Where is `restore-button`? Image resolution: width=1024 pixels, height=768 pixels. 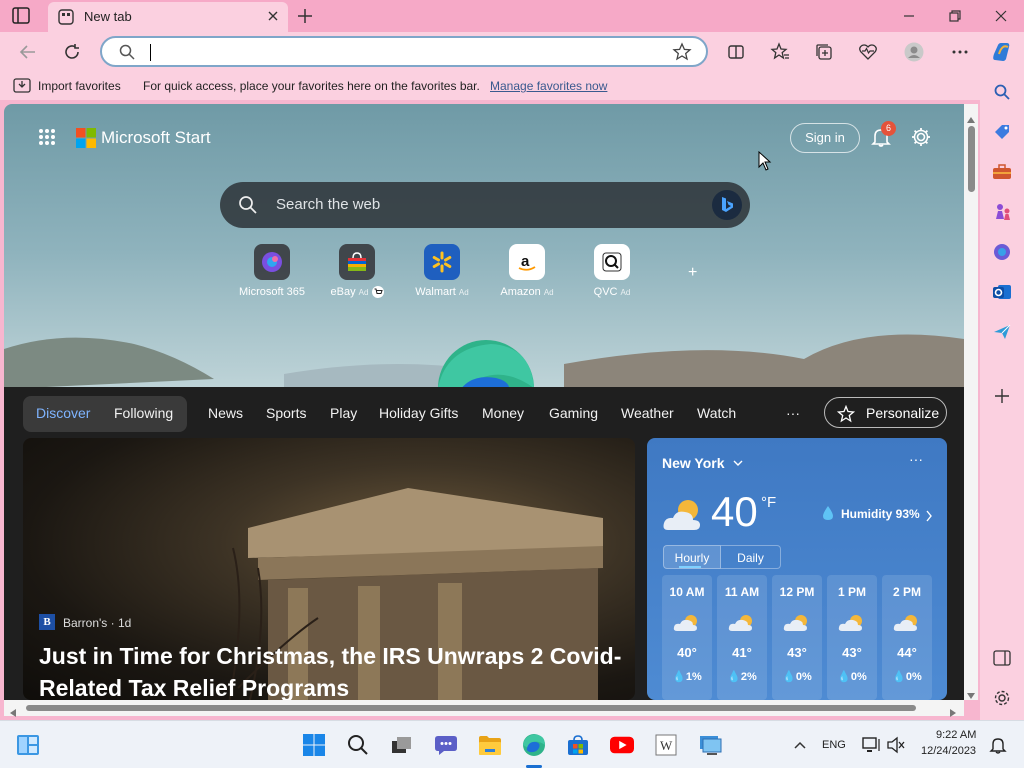 restore-button is located at coordinates (955, 16).